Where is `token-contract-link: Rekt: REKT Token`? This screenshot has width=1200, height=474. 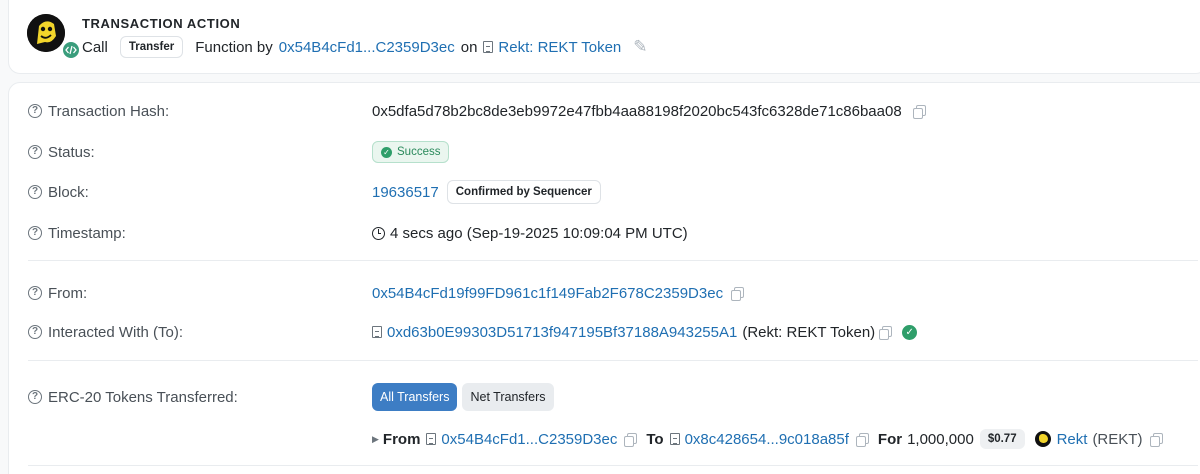 token-contract-link: Rekt: REKT Token is located at coordinates (559, 47).